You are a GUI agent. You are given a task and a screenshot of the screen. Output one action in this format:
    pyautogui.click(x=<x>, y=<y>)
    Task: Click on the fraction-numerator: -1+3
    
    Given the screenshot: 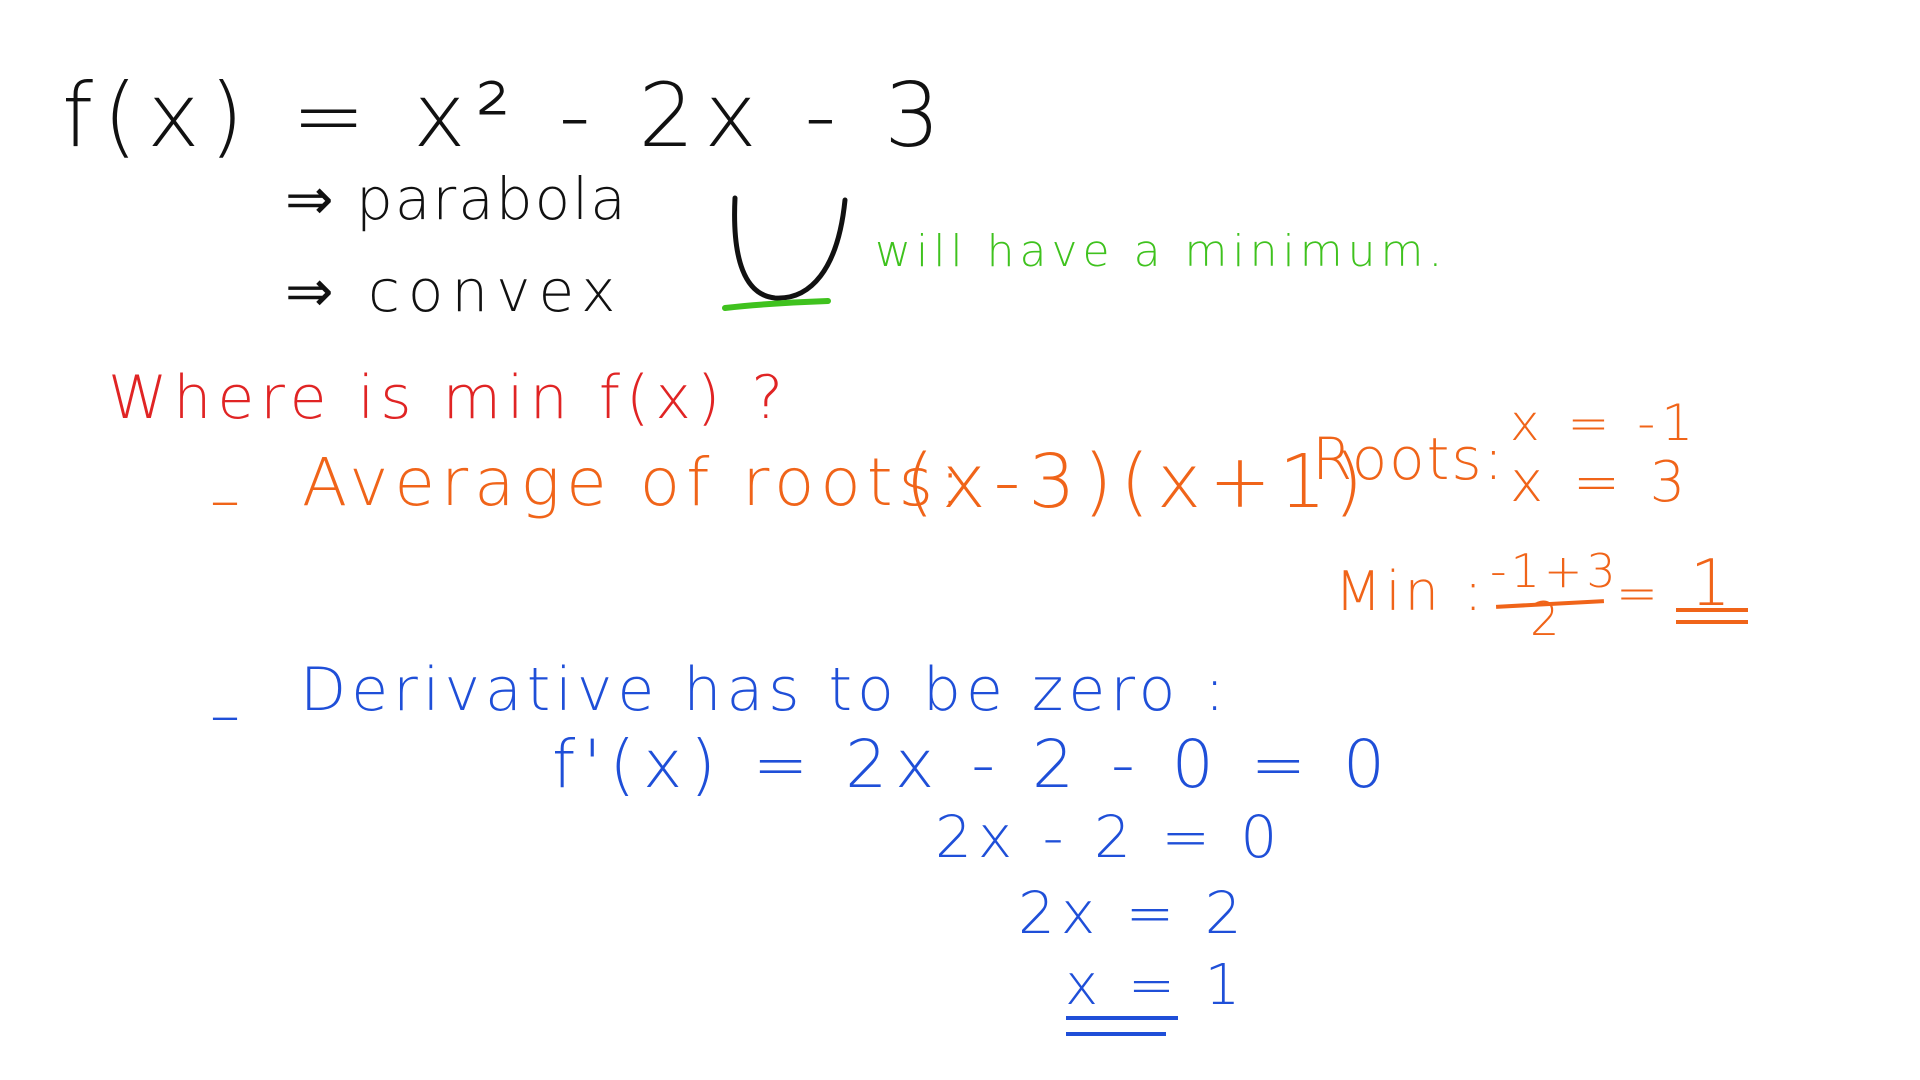 What is the action you would take?
    pyautogui.click(x=1555, y=571)
    